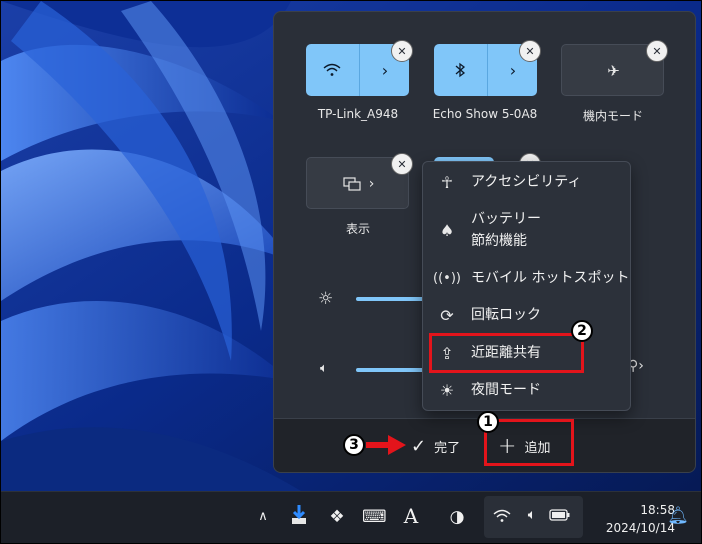 Image resolution: width=702 pixels, height=544 pixels. Describe the element at coordinates (326, 299) in the screenshot. I see `brightness-icon: ☼` at that location.